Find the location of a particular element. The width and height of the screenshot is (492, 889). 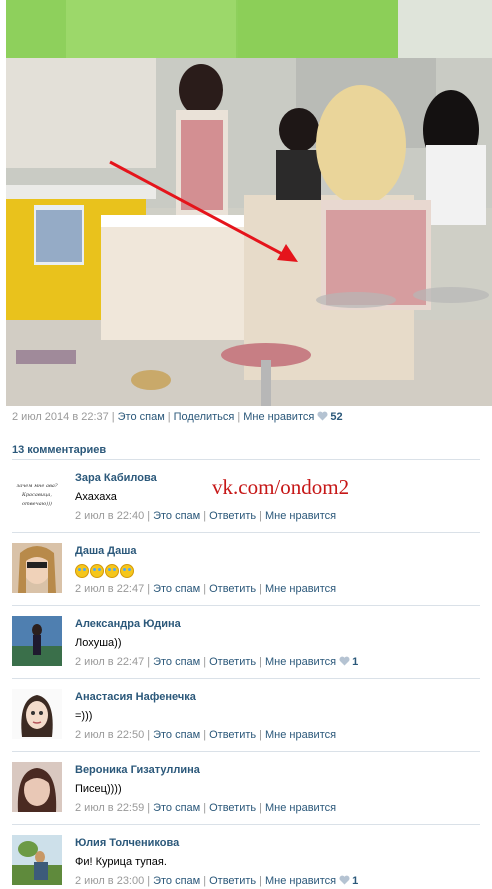

comment-author: Анастасия Нафенечка is located at coordinates (135, 697).